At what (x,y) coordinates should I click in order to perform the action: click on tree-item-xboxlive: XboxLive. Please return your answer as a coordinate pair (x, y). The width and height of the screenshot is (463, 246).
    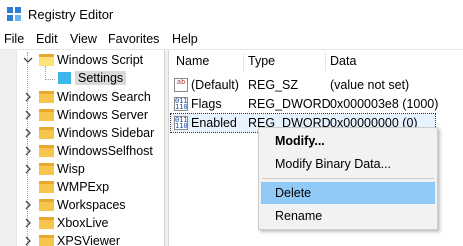
    Looking at the image, I should click on (65, 223).